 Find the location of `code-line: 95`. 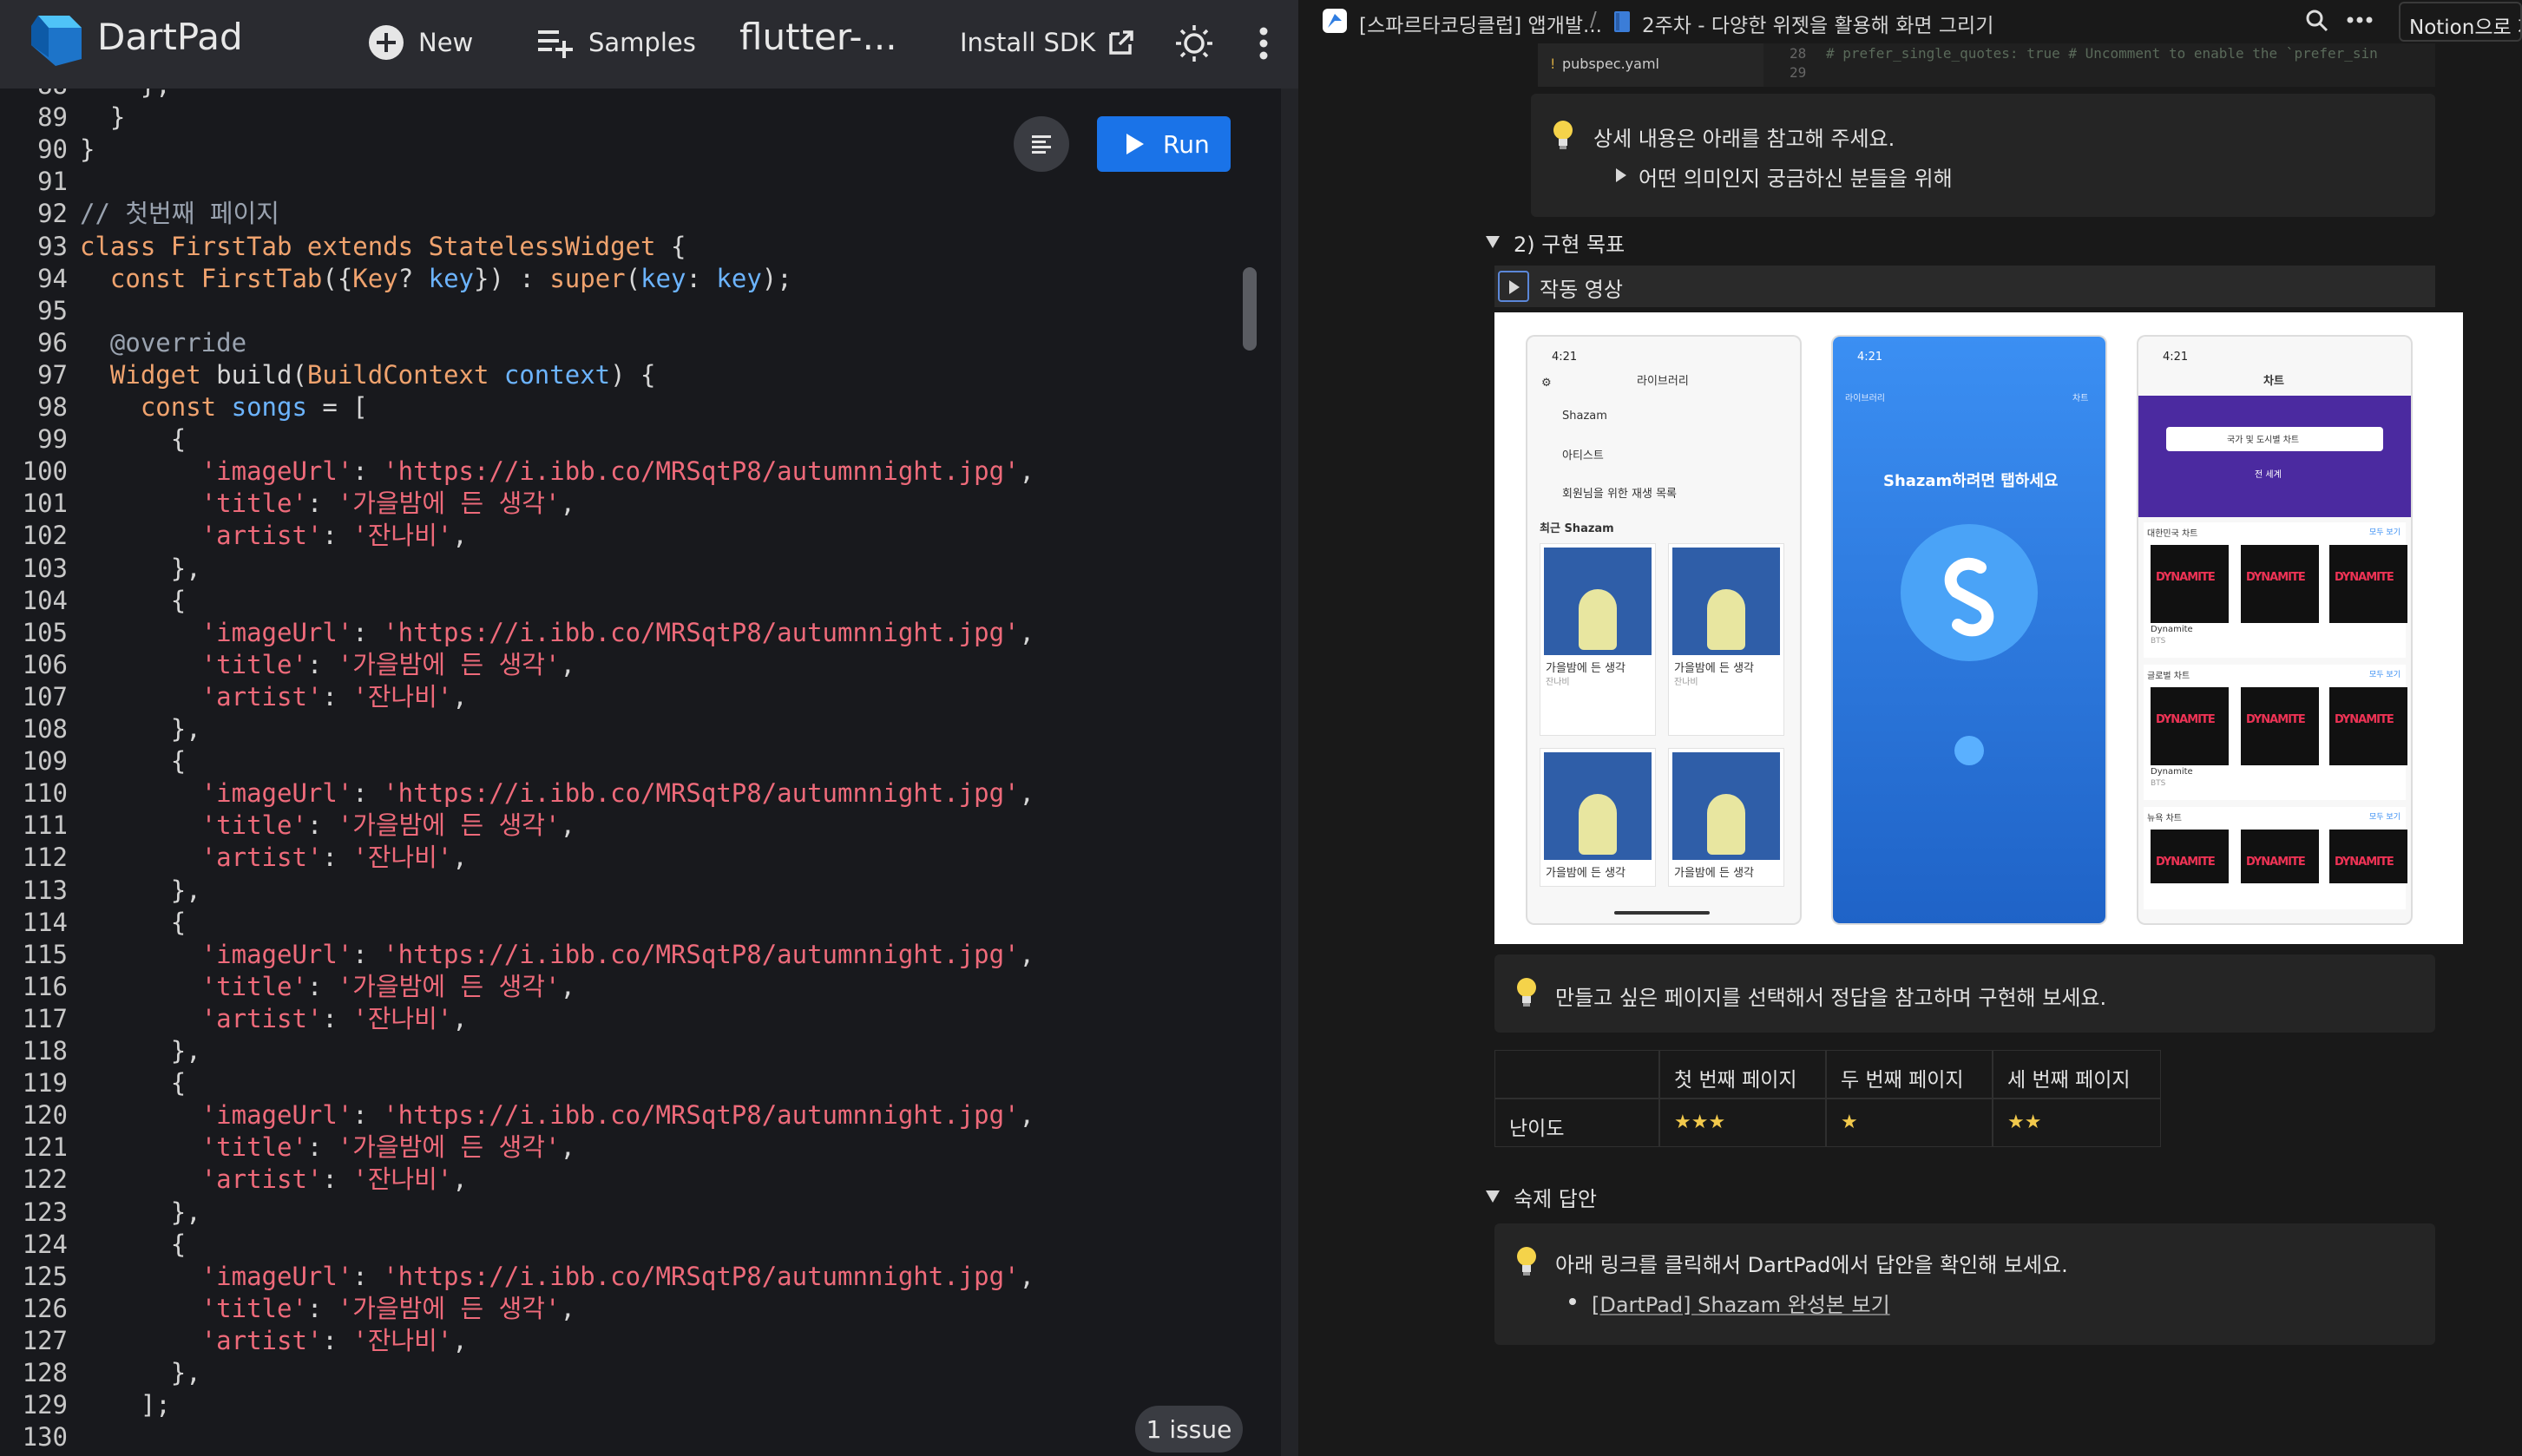

code-line: 95 is located at coordinates (40, 311).